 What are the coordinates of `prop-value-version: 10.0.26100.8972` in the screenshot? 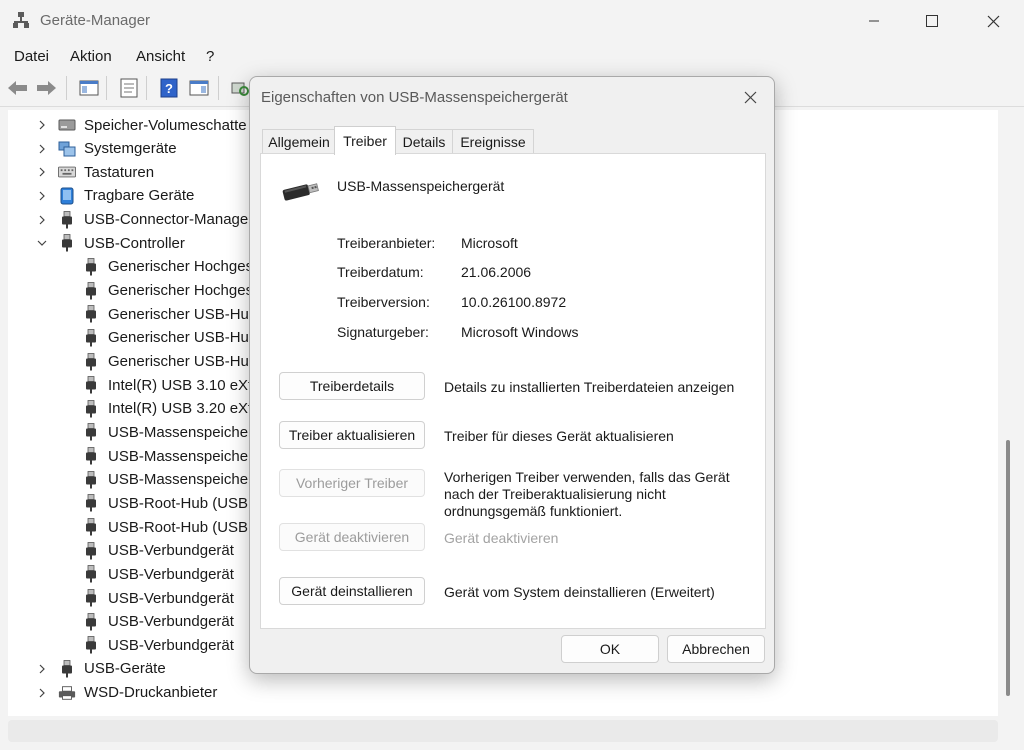 It's located at (514, 302).